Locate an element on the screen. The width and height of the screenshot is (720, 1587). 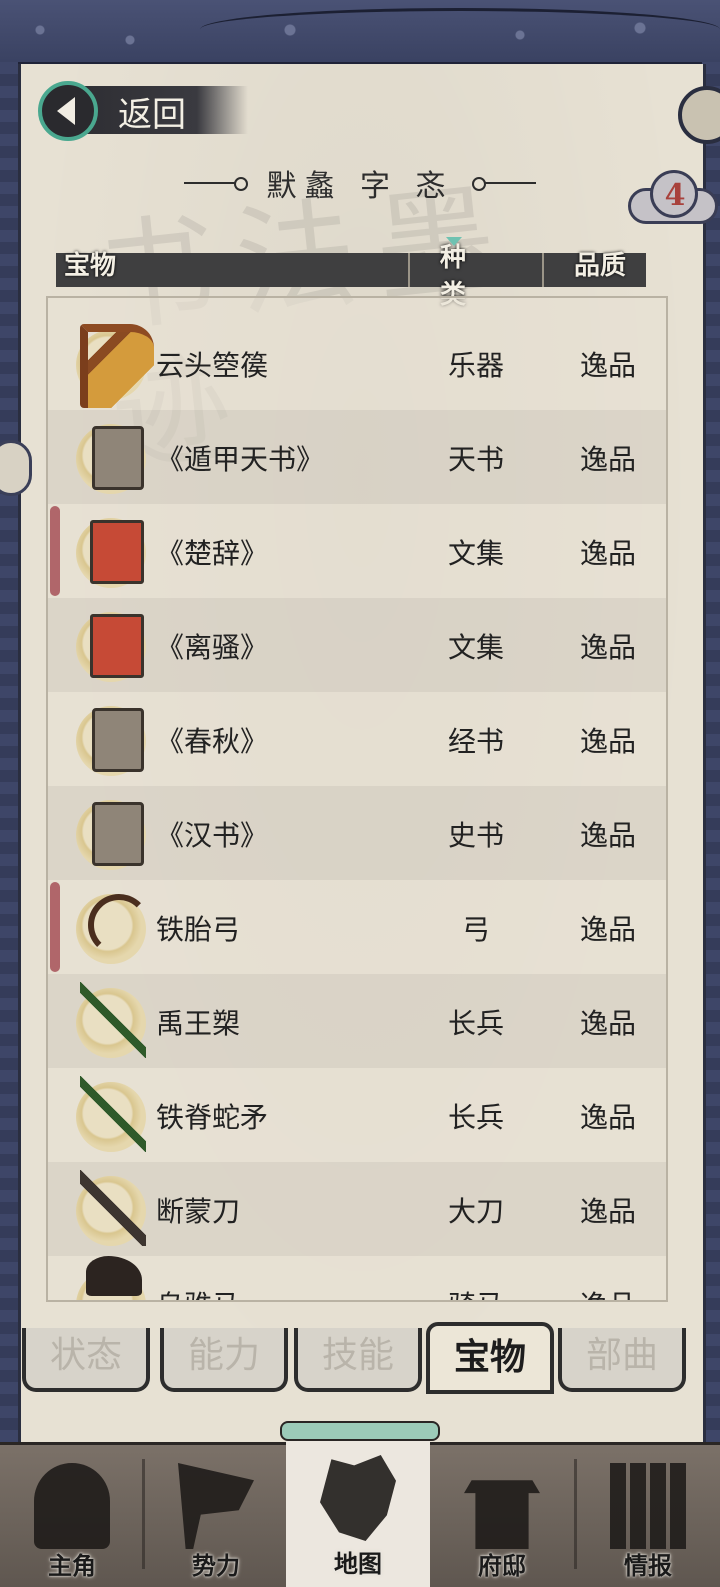
tab-bar: 状态 能力 技能 宝物 部曲 is located at coordinates (359, 1360).